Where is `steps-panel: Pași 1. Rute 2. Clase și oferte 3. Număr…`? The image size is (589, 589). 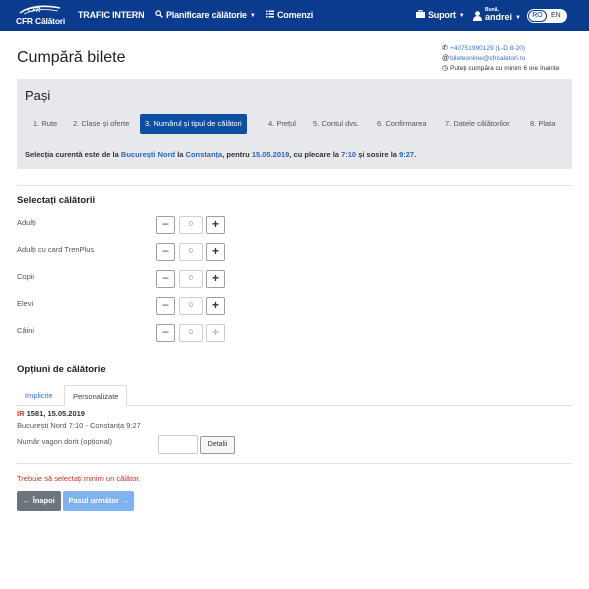
steps-panel: Pași 1. Rute 2. Clase și oferte 3. Număr… is located at coordinates (294, 124).